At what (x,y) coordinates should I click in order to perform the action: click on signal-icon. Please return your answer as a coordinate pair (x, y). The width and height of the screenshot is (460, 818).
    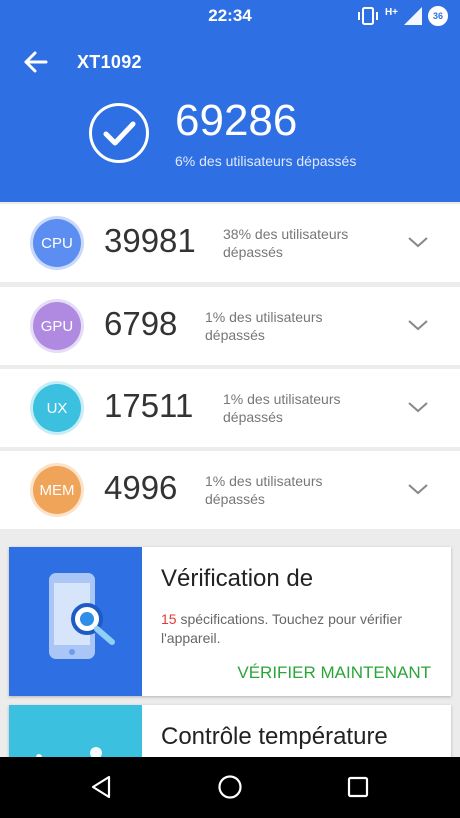
    Looking at the image, I should click on (413, 16).